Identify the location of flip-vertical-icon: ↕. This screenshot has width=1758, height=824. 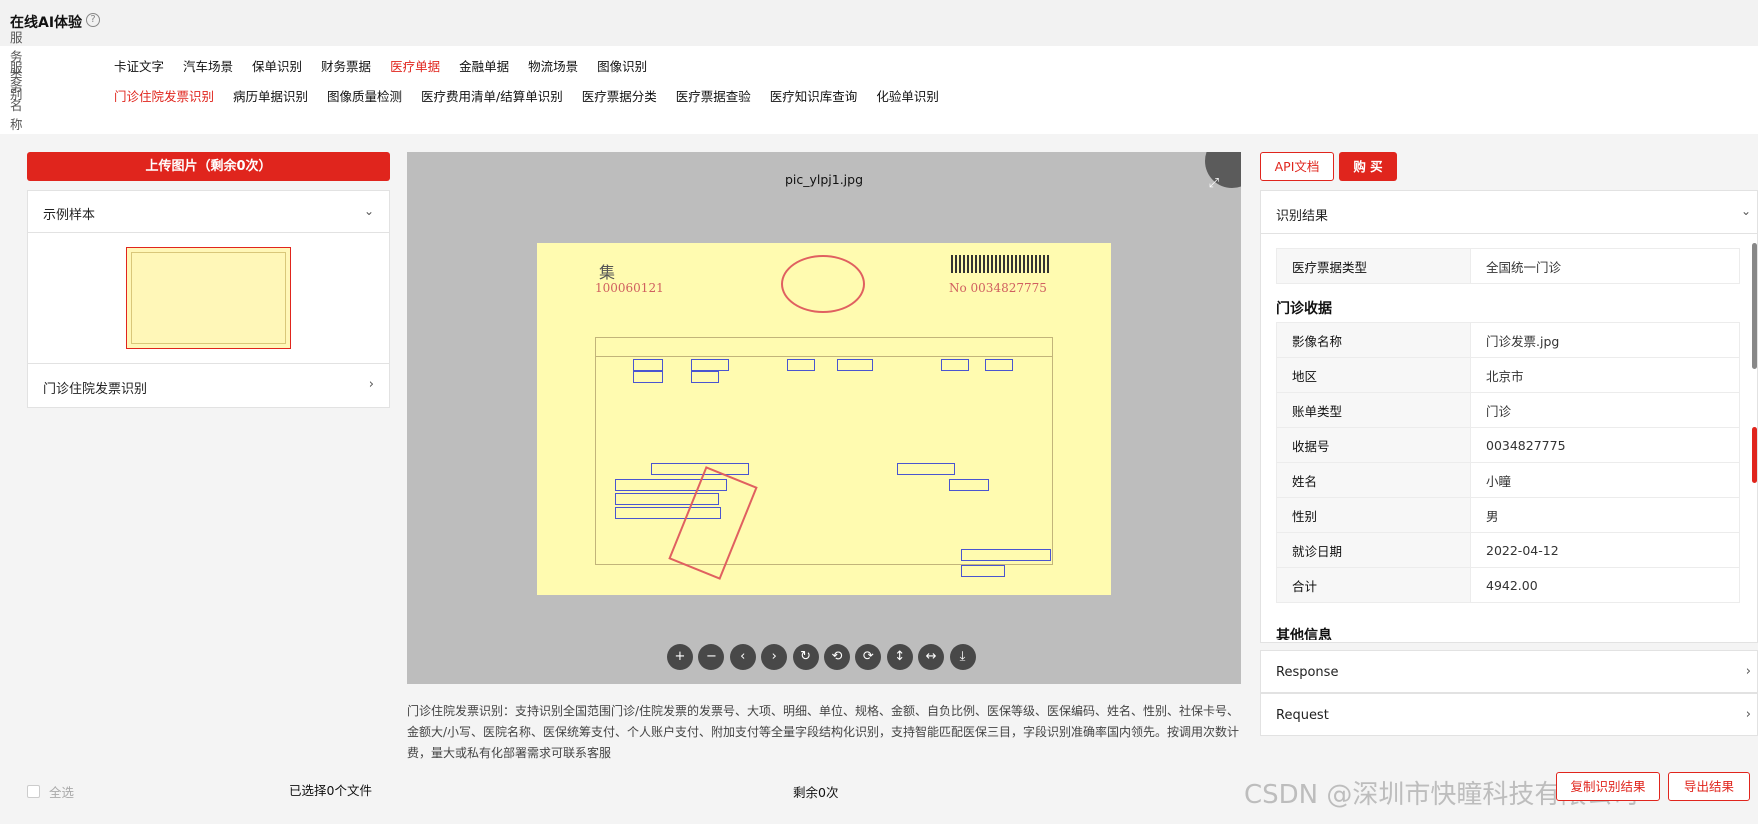
(899, 657).